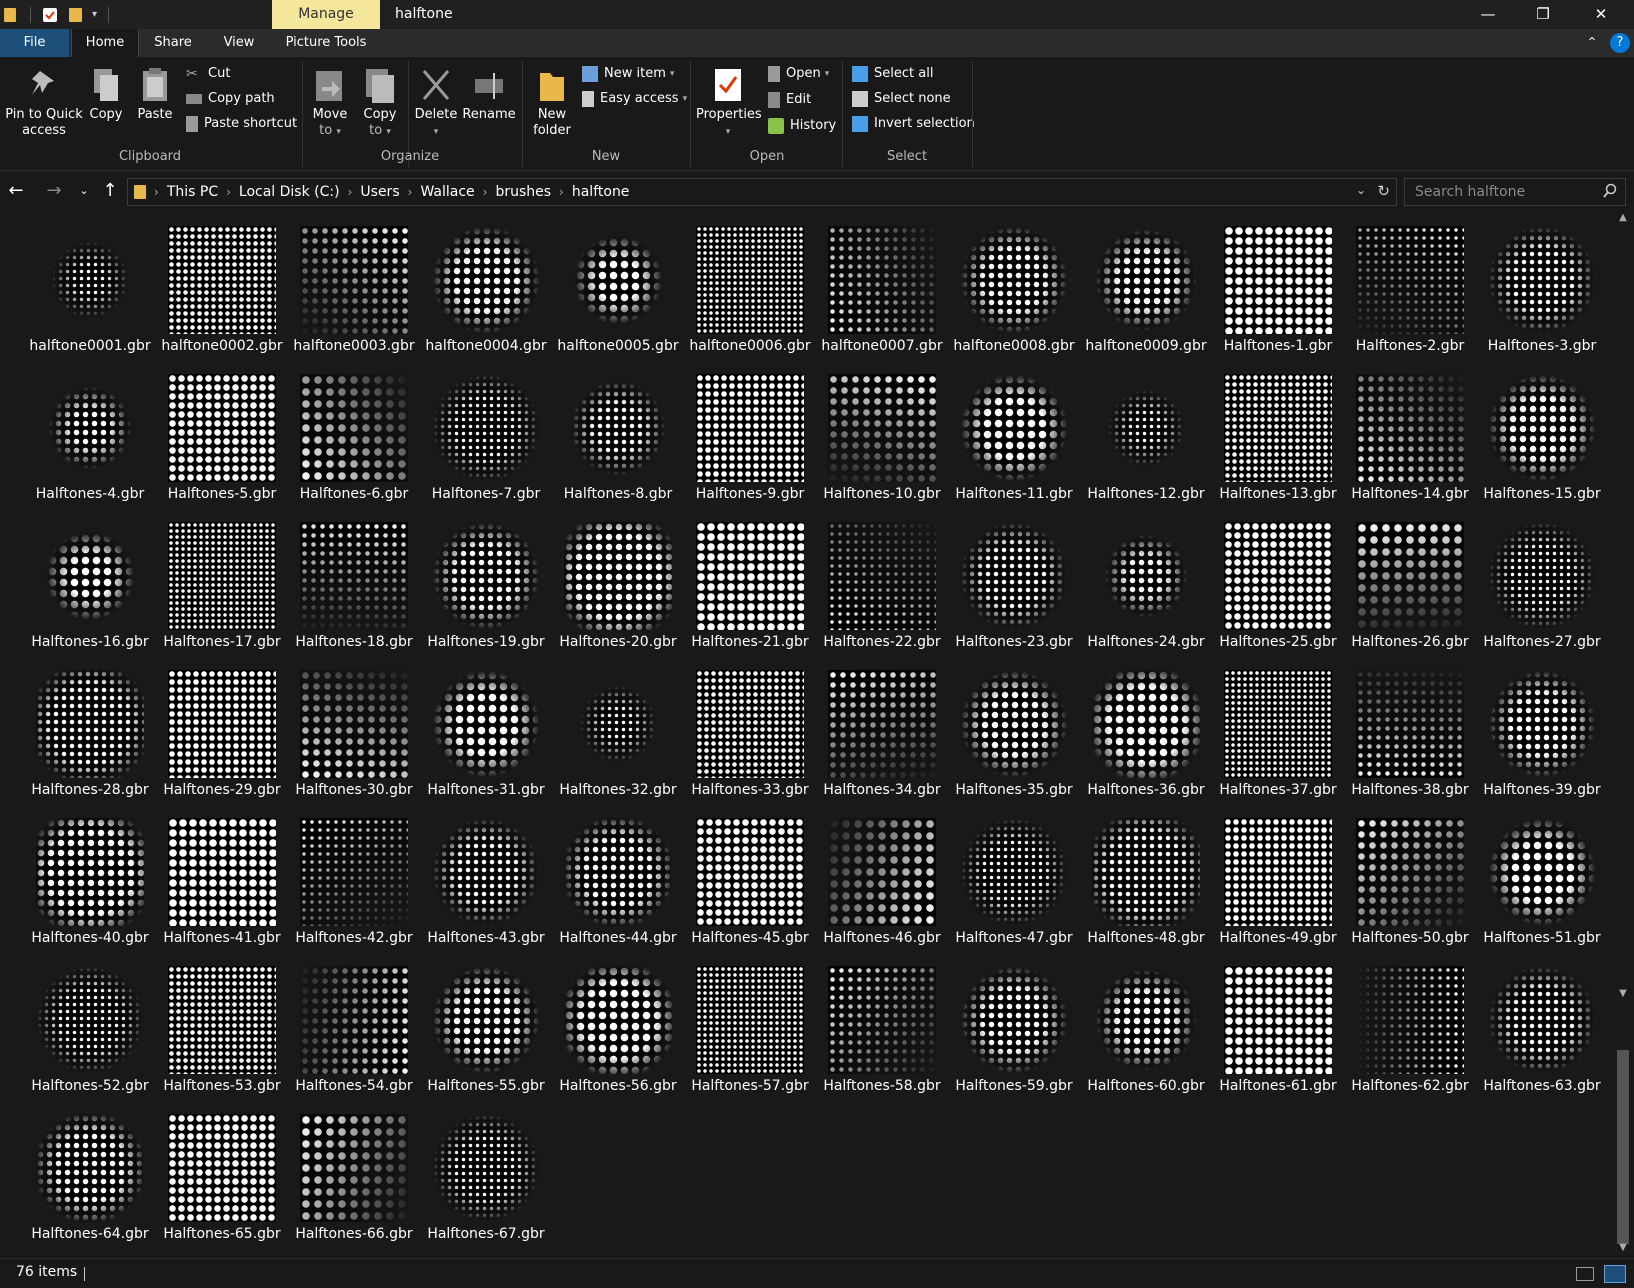 The height and width of the screenshot is (1288, 1634). What do you see at coordinates (1542, 1032) in the screenshot?
I see `file-item: Halftones-63.gbr` at bounding box center [1542, 1032].